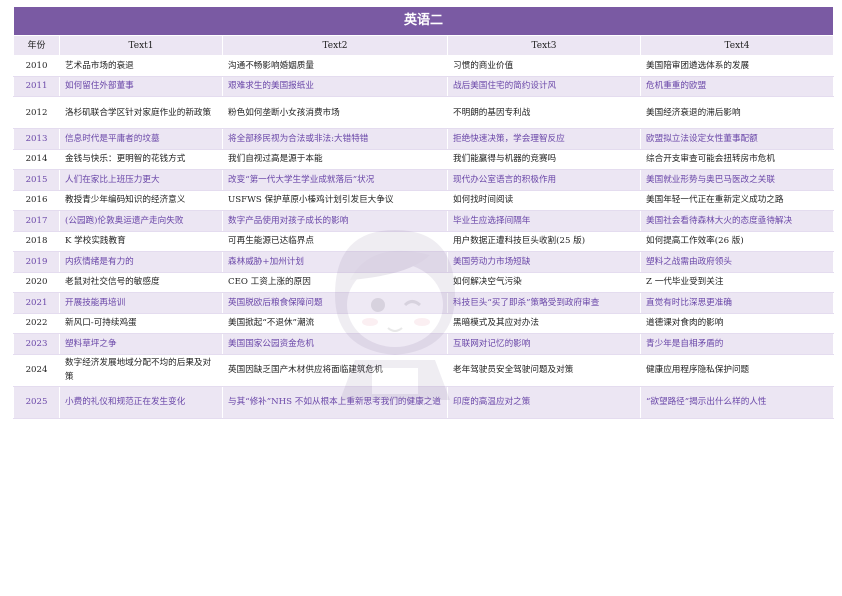  What do you see at coordinates (36, 180) in the screenshot?
I see `year-cell: 2015` at bounding box center [36, 180].